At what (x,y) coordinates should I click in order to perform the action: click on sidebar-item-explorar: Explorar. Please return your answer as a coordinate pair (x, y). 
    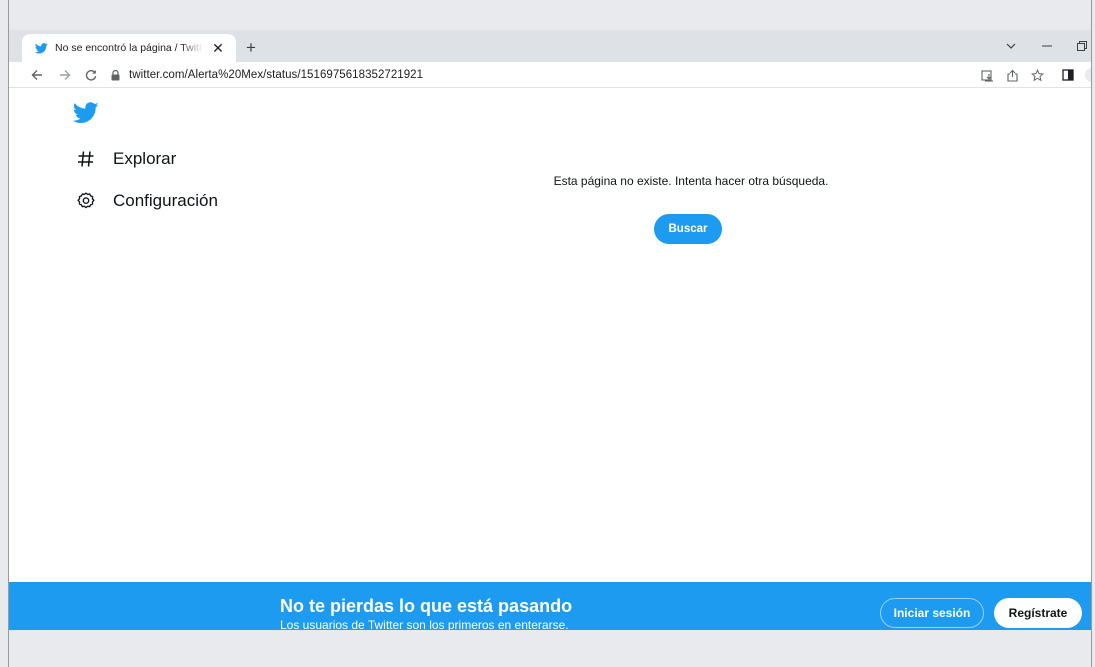
    Looking at the image, I should click on (125, 159).